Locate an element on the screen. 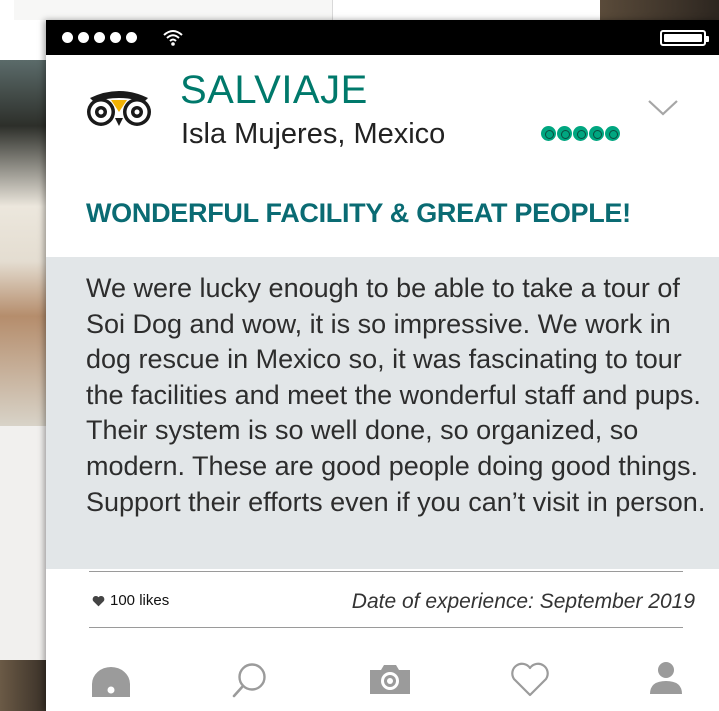 The height and width of the screenshot is (711, 719). battery-icon is located at coordinates (684, 38).